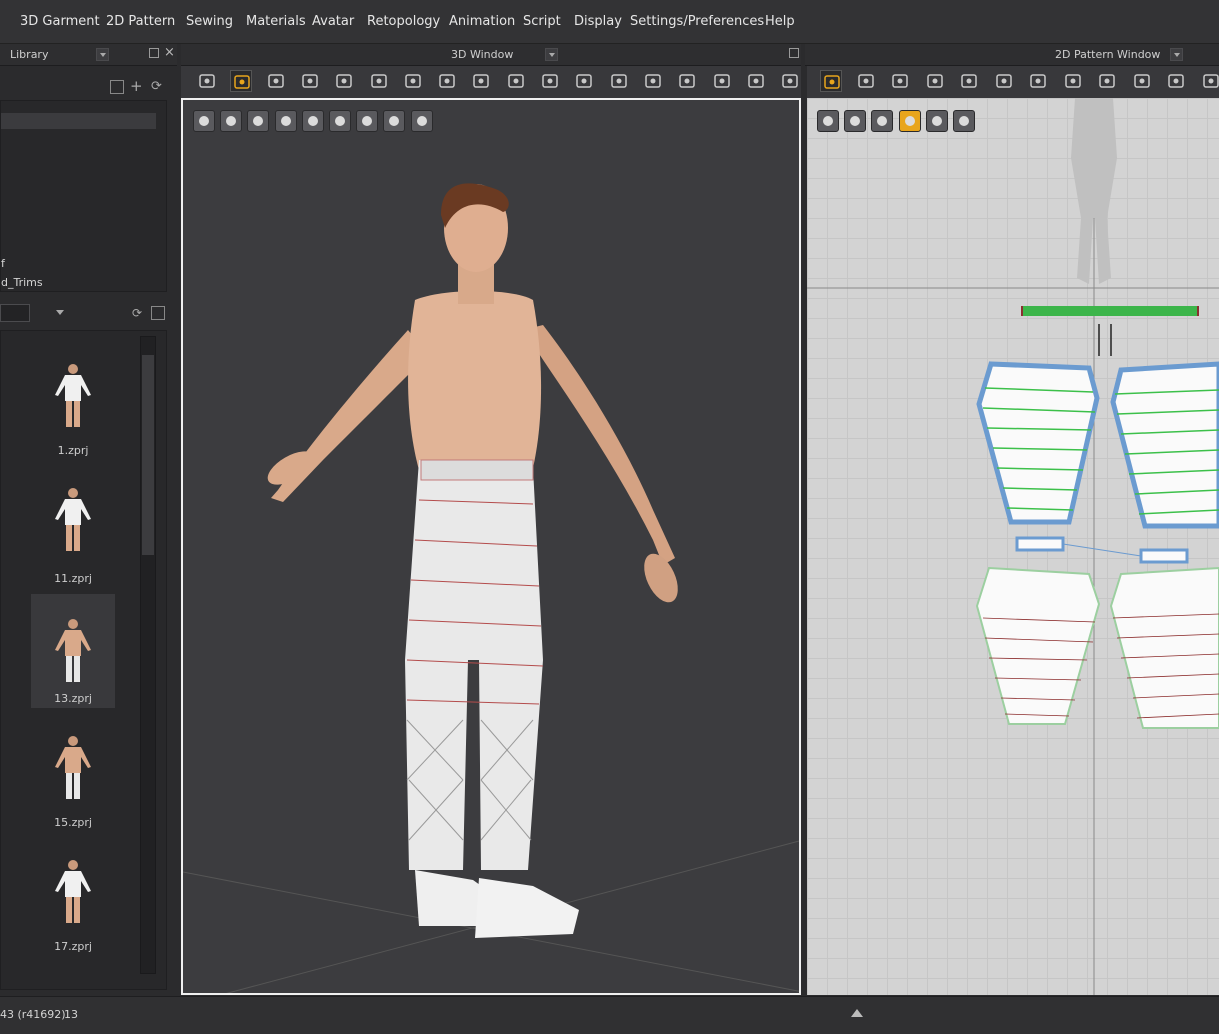 The image size is (1219, 1034). I want to click on move-icon, so click(241, 81).